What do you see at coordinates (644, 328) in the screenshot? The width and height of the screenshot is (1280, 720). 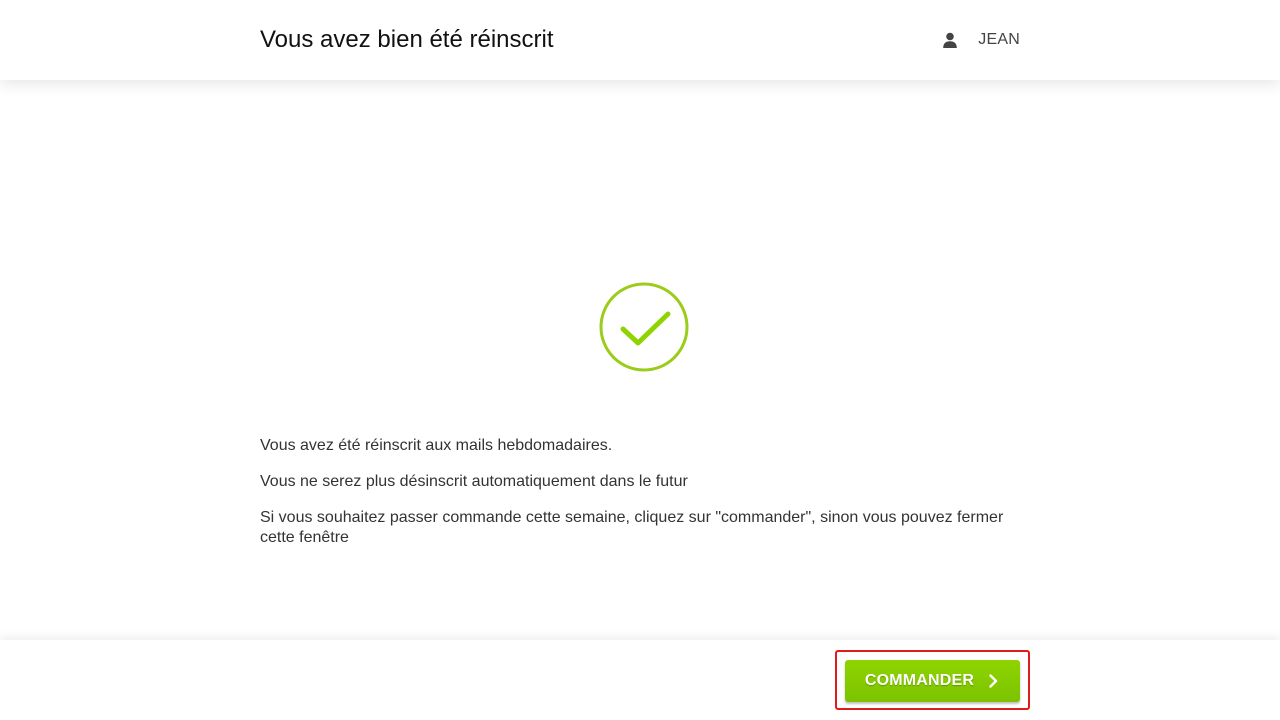 I see `check-circle-icon` at bounding box center [644, 328].